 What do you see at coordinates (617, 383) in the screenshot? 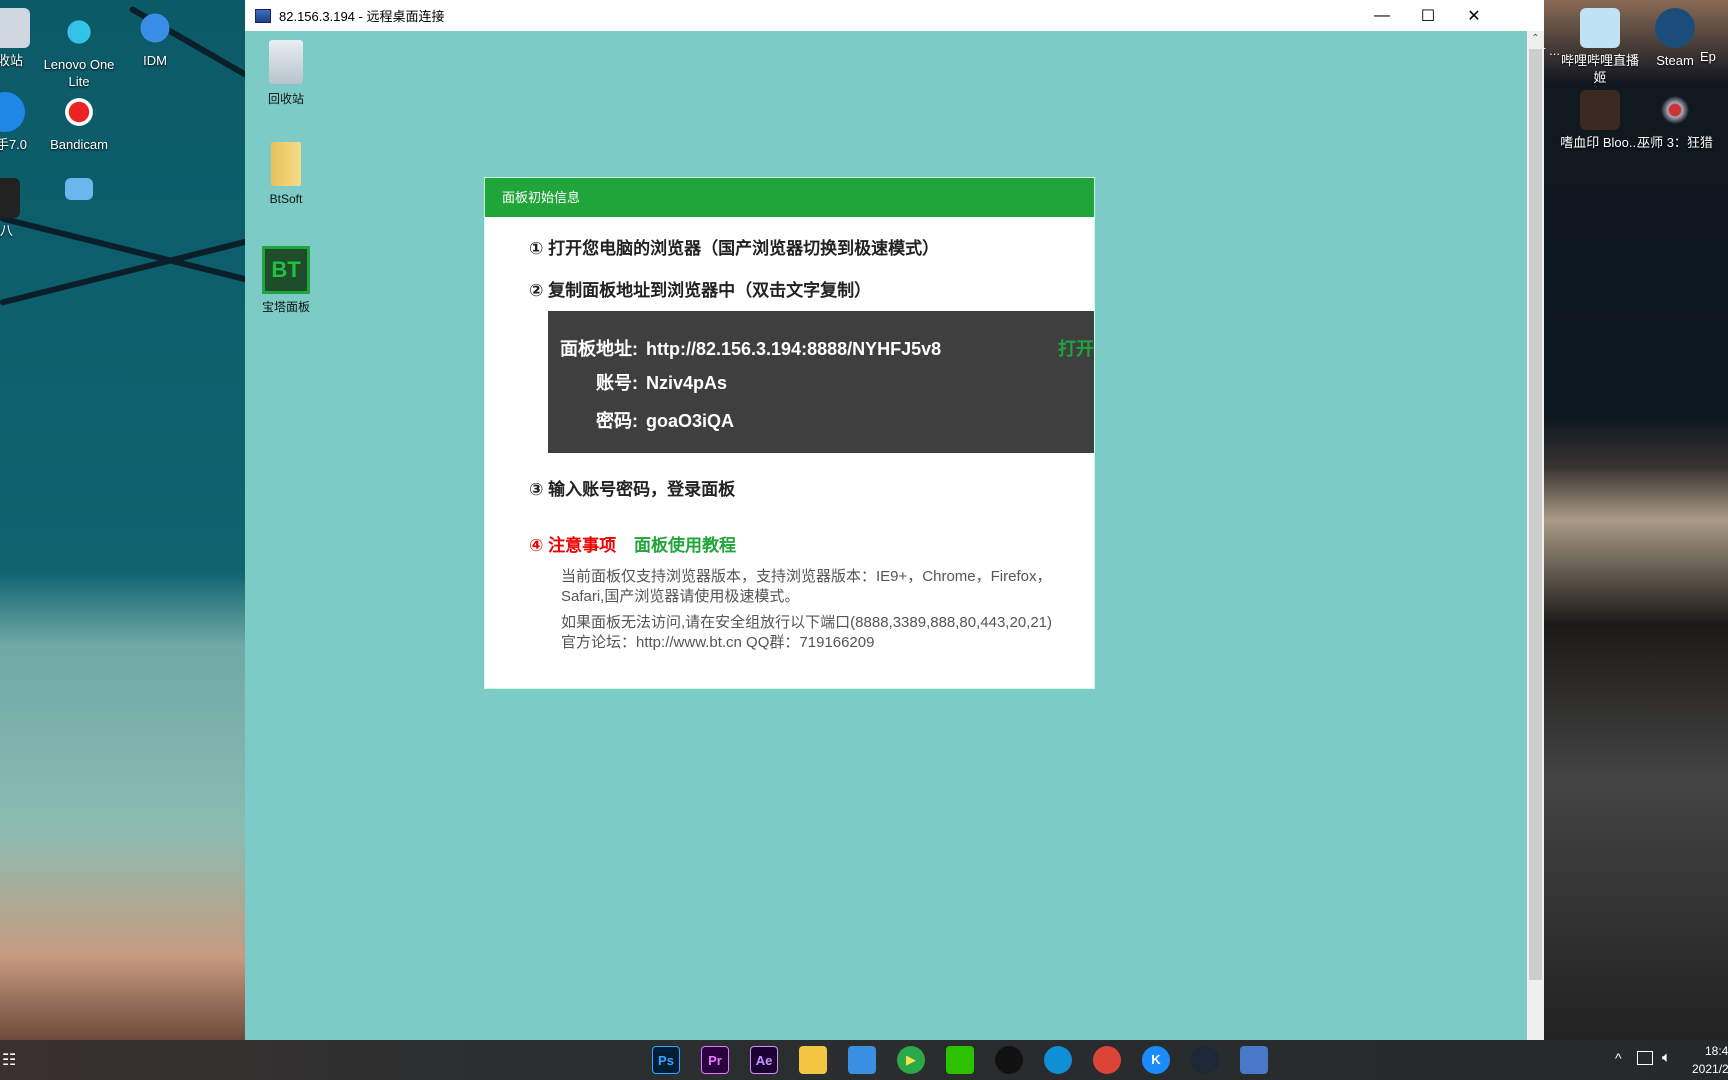
I see `account-label: 账号:` at bounding box center [617, 383].